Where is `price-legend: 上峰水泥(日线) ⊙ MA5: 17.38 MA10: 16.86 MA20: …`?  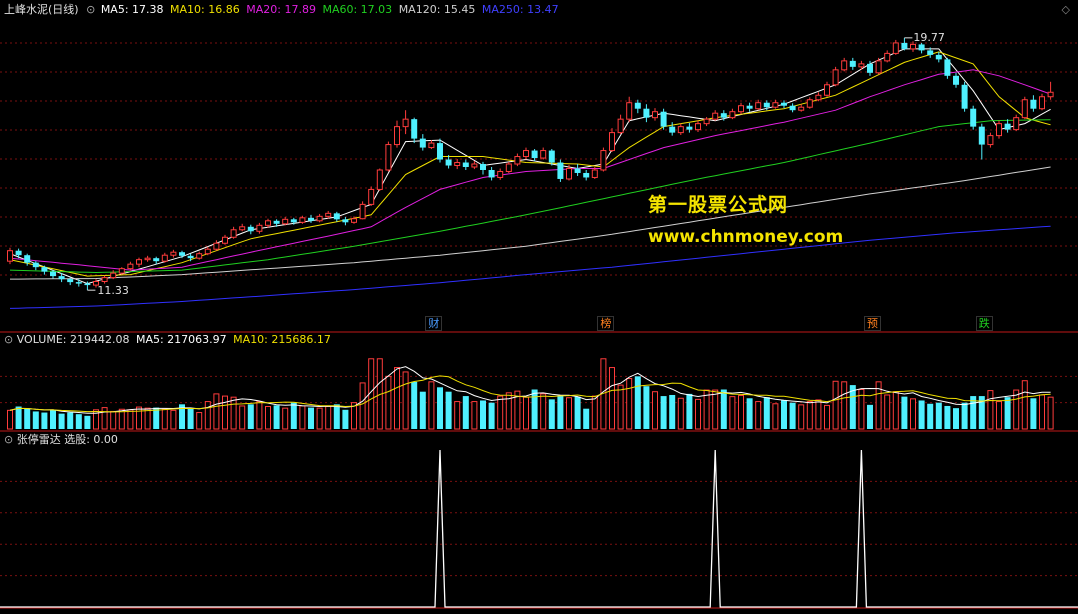 price-legend: 上峰水泥(日线) ⊙ MA5: 17.38 MA10: 16.86 MA20: … is located at coordinates (281, 10).